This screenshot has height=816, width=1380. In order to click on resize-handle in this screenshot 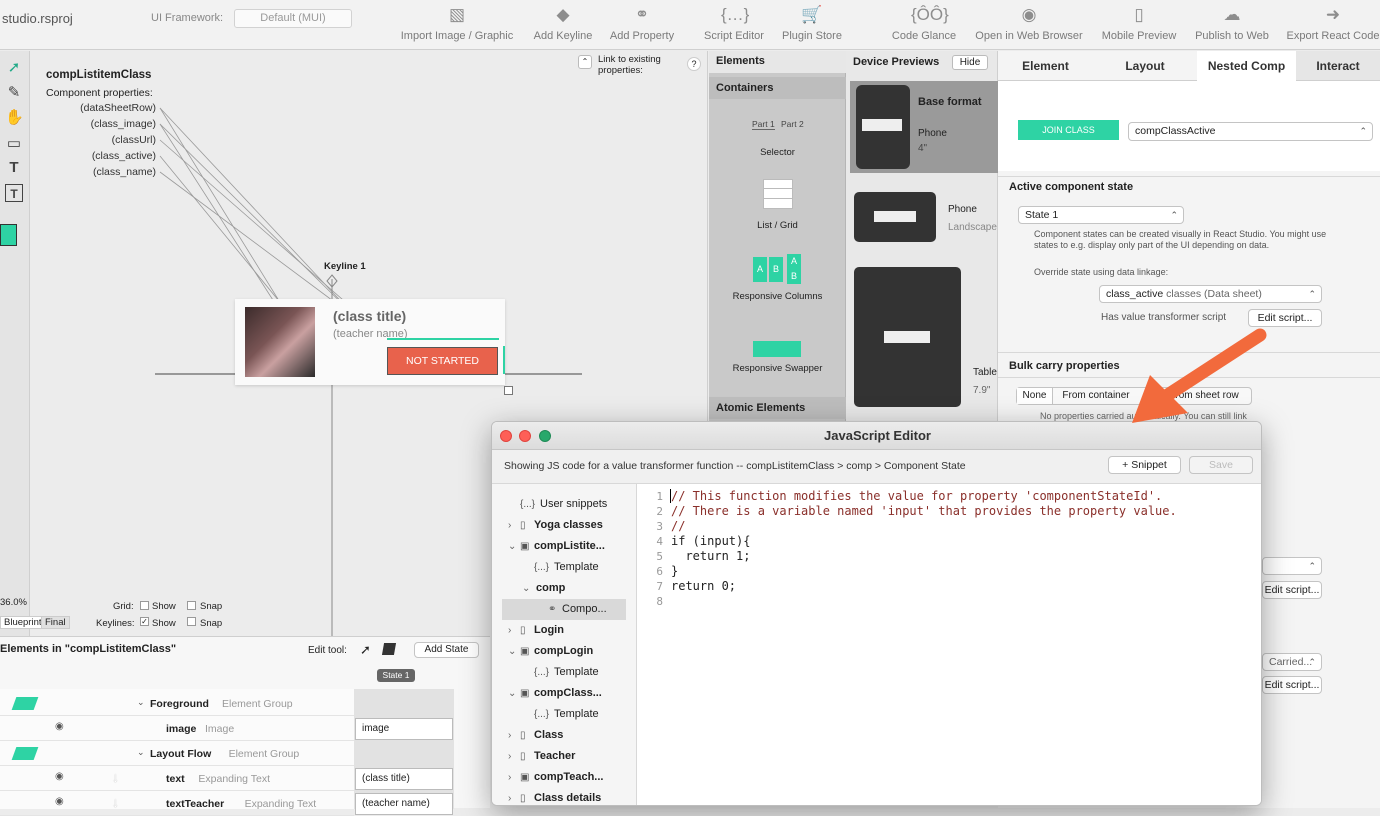, I will do `click(508, 390)`.